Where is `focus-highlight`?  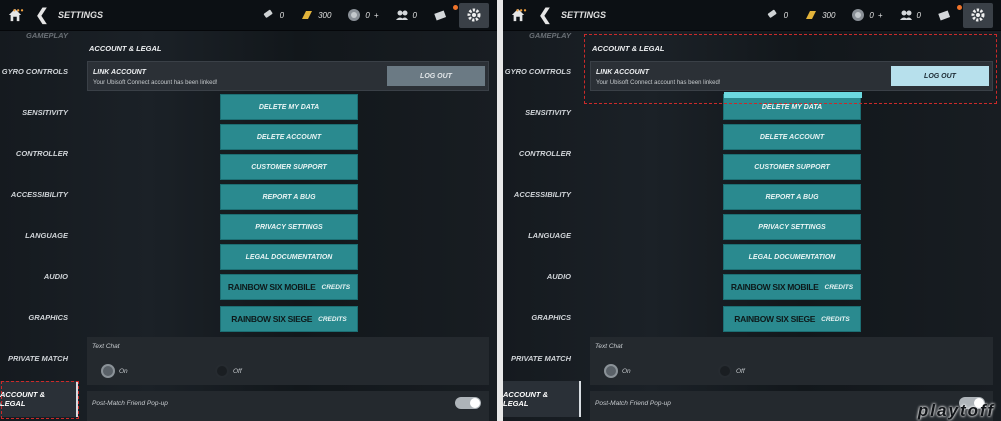
focus-highlight is located at coordinates (793, 95).